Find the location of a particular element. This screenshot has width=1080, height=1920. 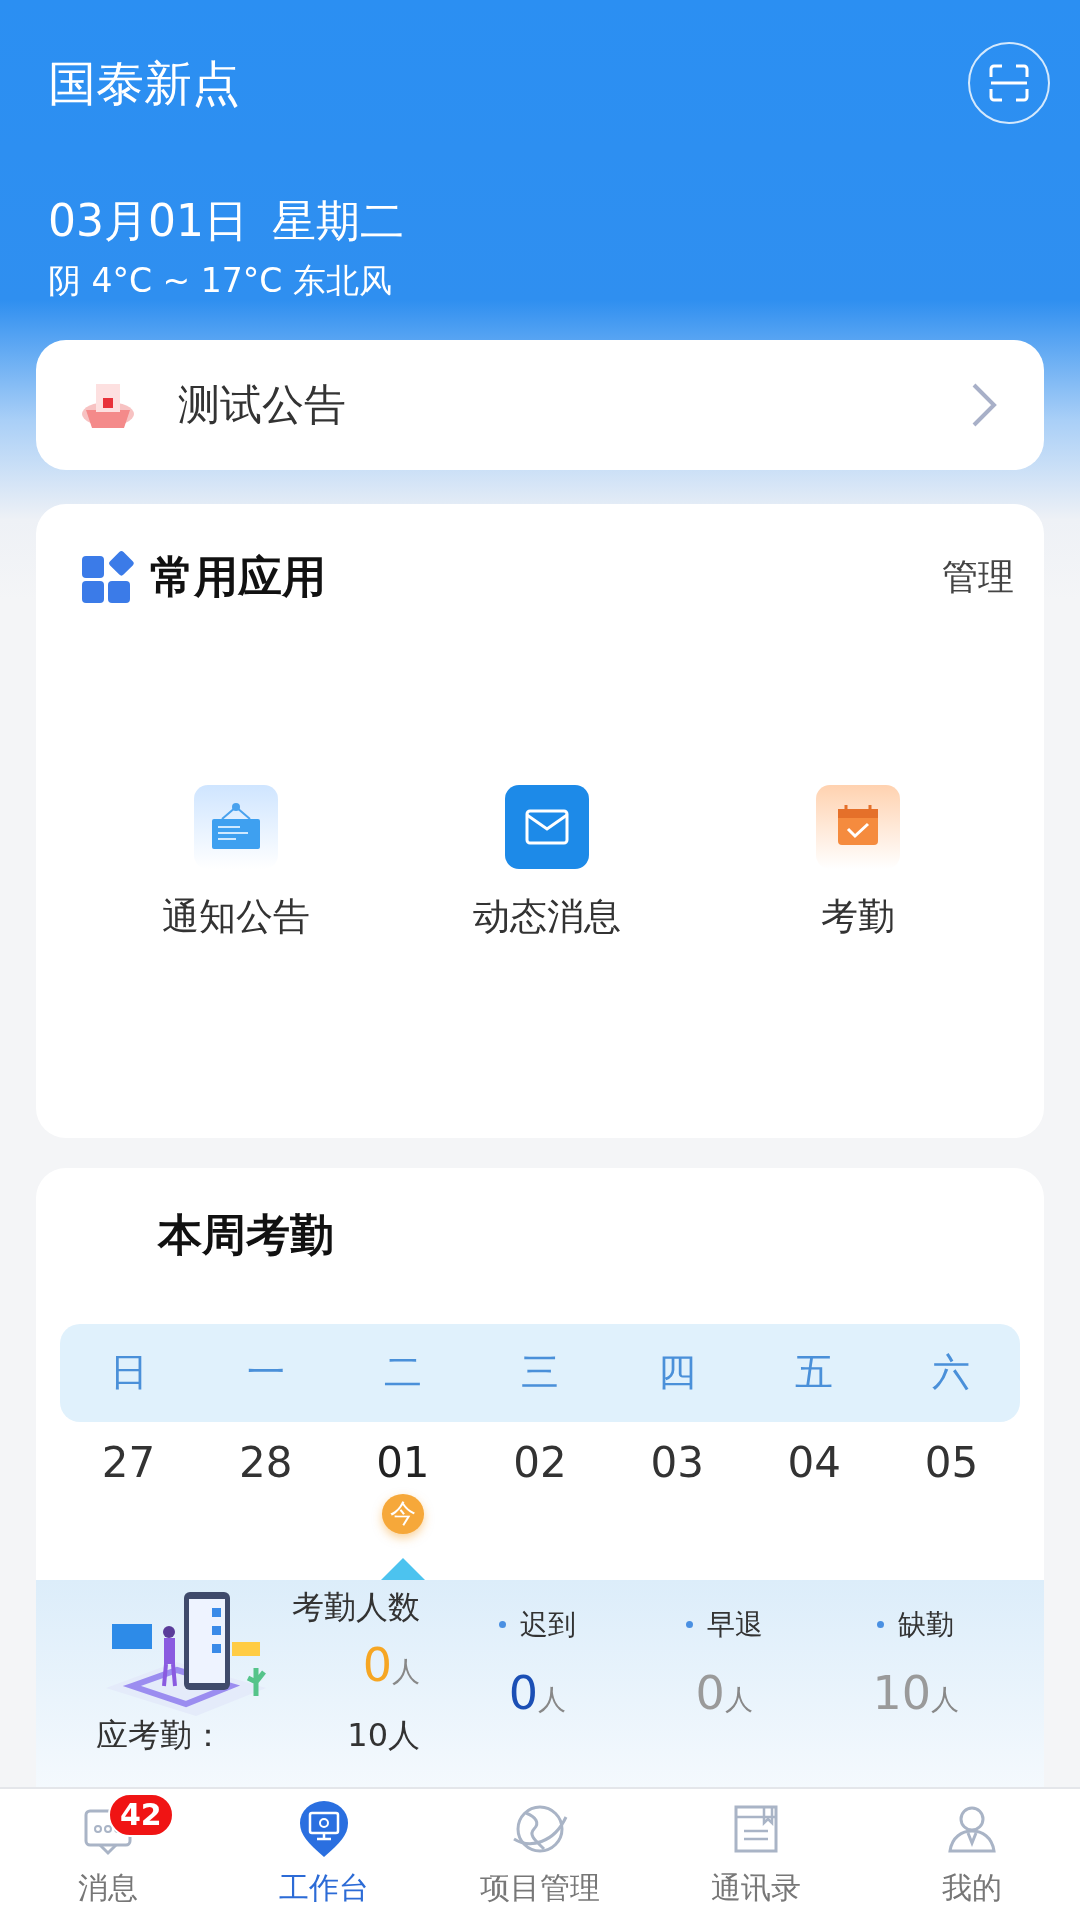

weekday-label: 六 is located at coordinates (951, 1372).